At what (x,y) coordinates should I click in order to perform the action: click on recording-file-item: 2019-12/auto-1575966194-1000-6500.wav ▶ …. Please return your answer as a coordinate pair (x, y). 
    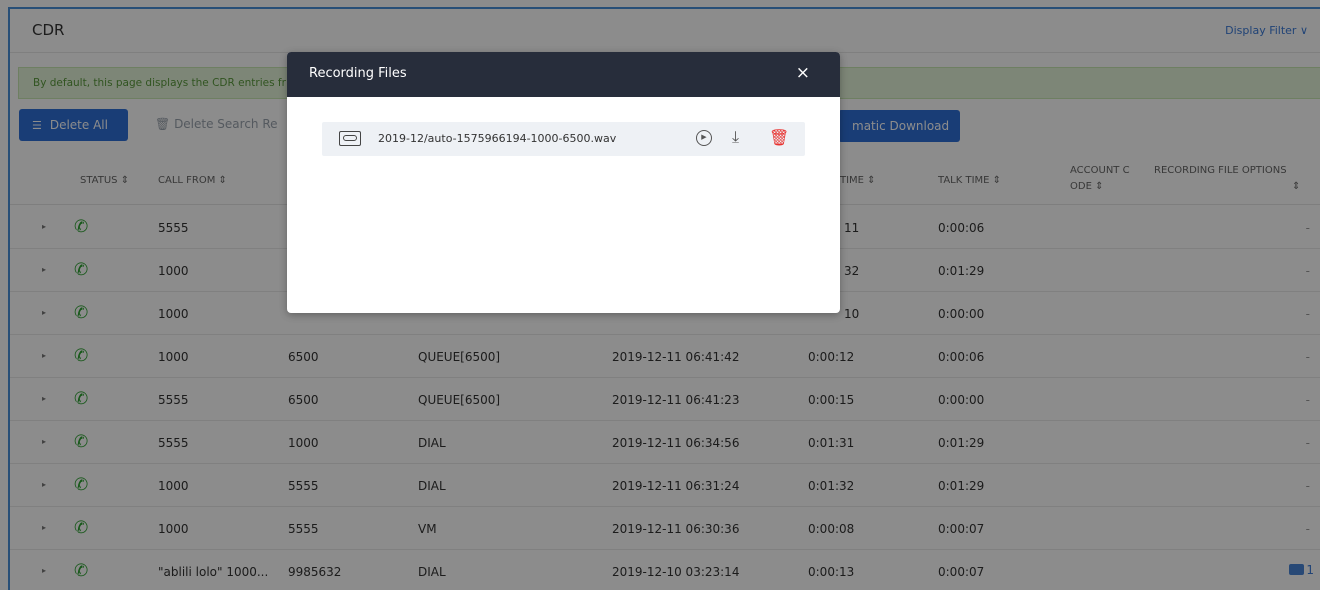
    Looking at the image, I should click on (563, 139).